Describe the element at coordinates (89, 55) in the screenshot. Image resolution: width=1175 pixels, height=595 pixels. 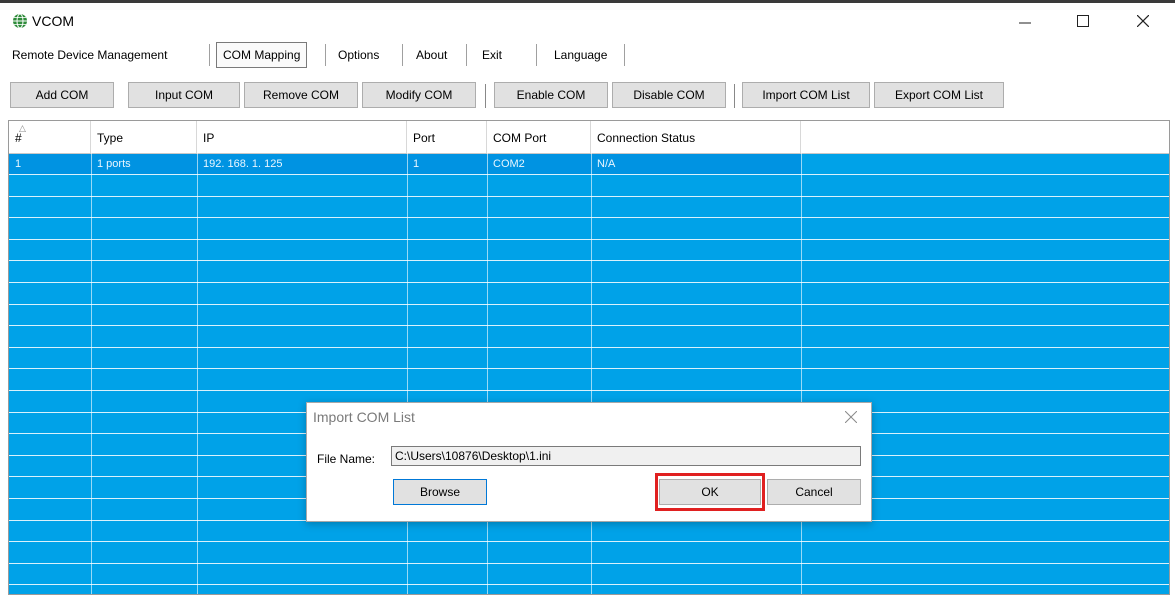
I see `menu-remote-device-management: Remote Device Management` at that location.